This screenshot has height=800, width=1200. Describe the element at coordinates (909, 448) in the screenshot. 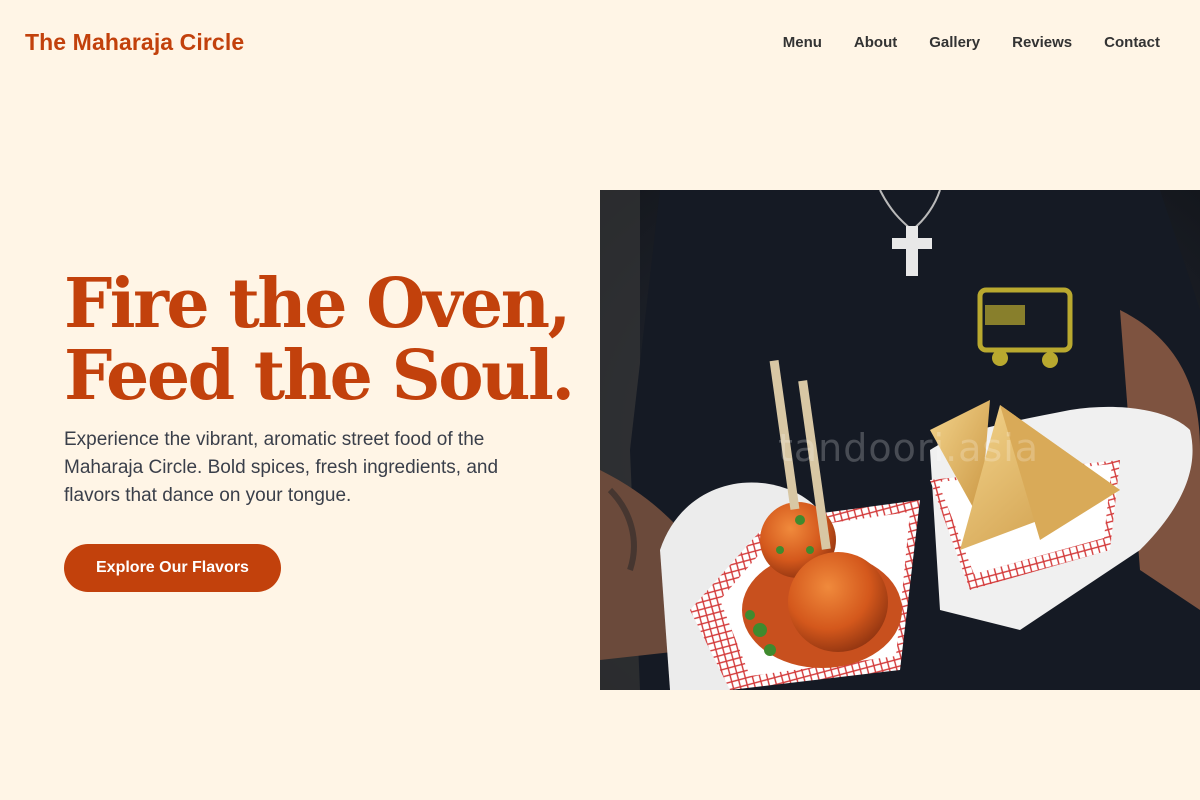

I see `image-watermark: tandoori.asia` at that location.